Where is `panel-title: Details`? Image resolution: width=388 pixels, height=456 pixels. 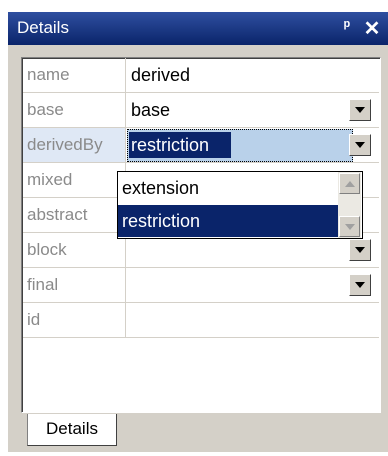
panel-title: Details is located at coordinates (43, 27).